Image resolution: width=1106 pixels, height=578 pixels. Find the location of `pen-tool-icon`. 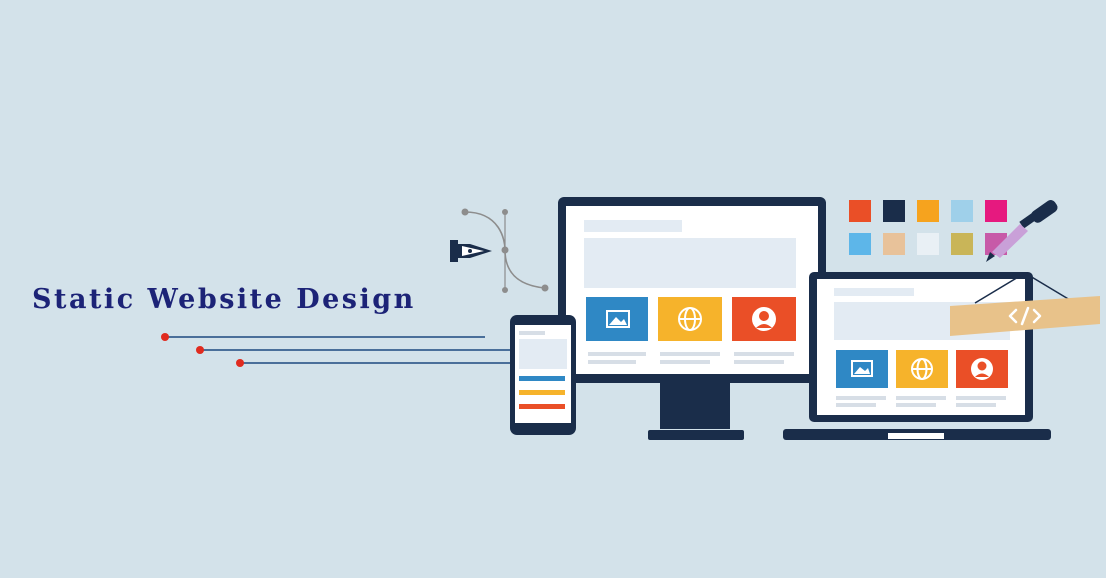

pen-tool-icon is located at coordinates (499, 250).